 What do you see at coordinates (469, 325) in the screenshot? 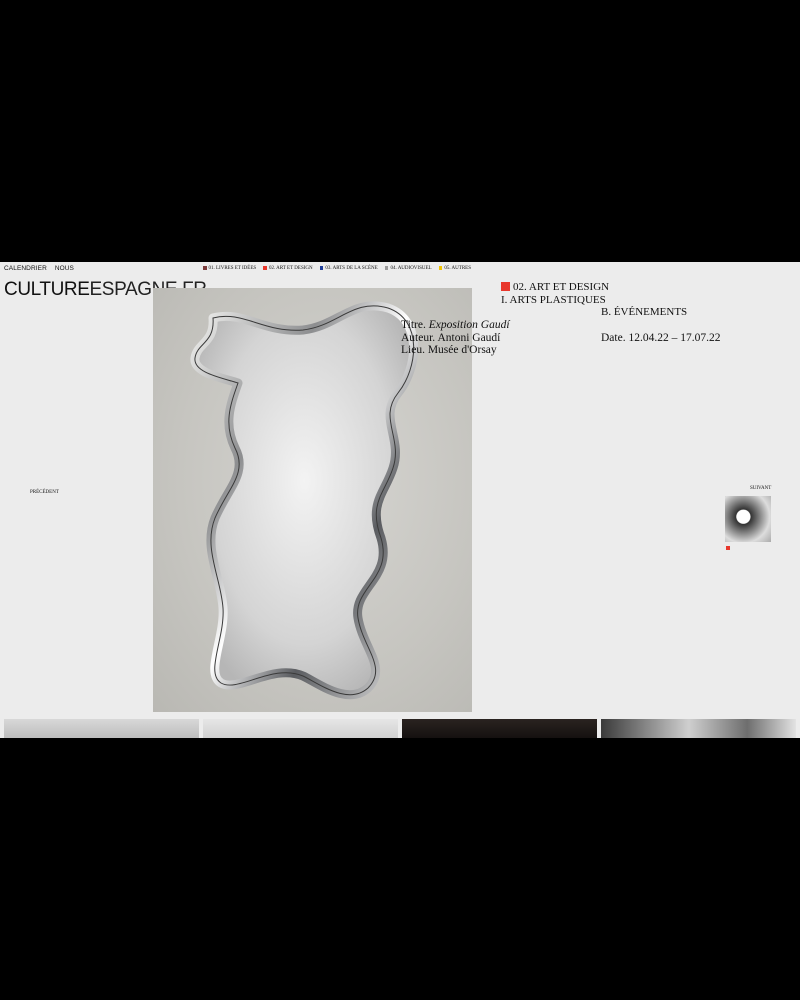
I see `article-title: Exposition Gaudí` at bounding box center [469, 325].